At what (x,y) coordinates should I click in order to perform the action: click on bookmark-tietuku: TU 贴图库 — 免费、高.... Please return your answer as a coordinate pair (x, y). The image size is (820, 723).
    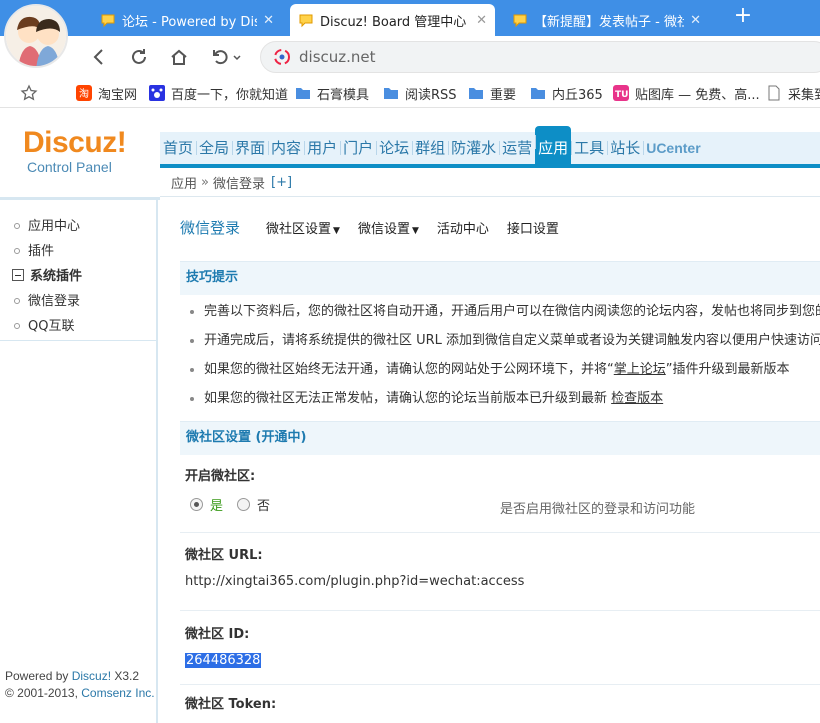
    Looking at the image, I should click on (686, 93).